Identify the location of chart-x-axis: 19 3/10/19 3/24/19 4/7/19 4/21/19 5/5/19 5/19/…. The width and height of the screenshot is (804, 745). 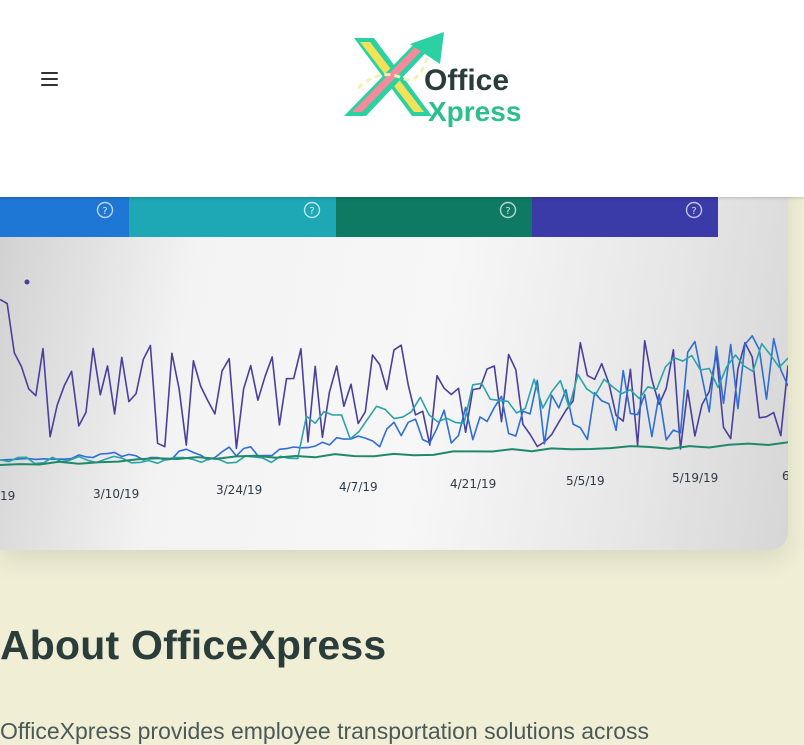
(394, 486).